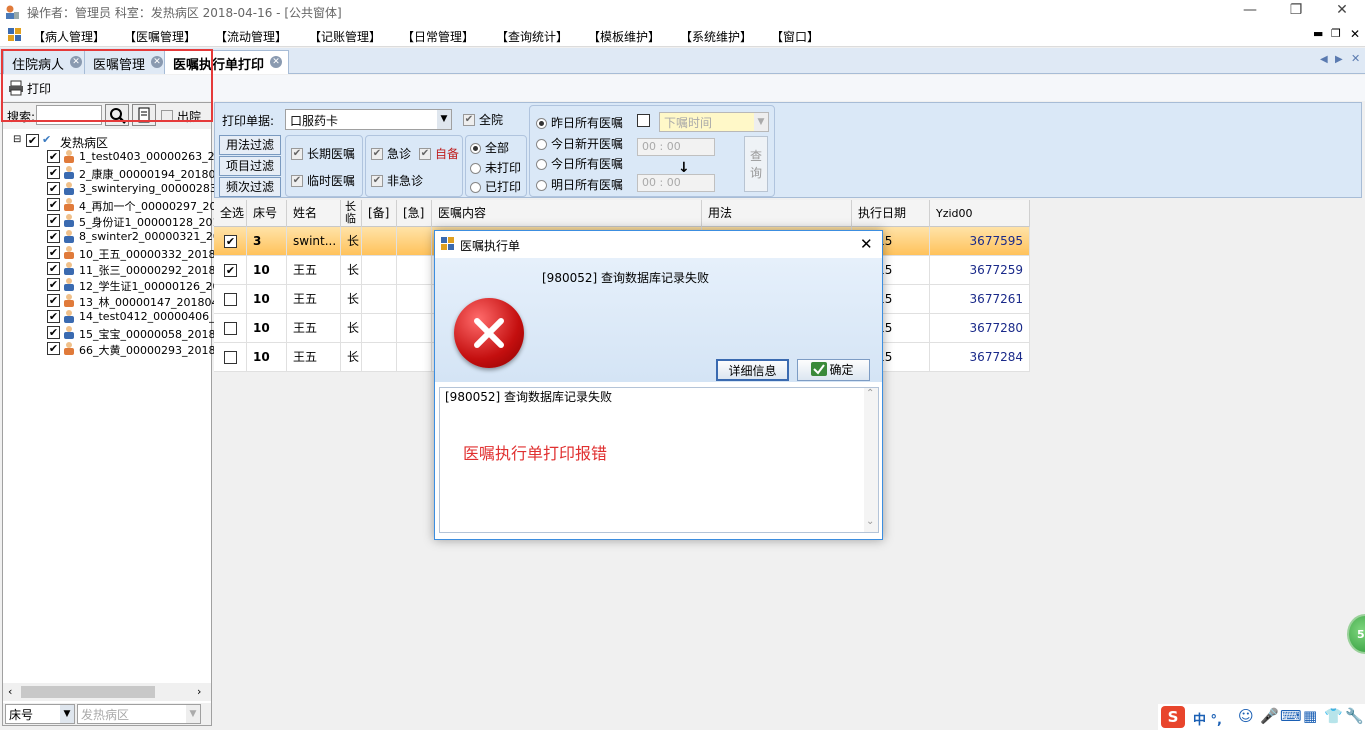 This screenshot has height=730, width=1365. What do you see at coordinates (297, 181) in the screenshot?
I see `temp-checkbox: ✔` at bounding box center [297, 181].